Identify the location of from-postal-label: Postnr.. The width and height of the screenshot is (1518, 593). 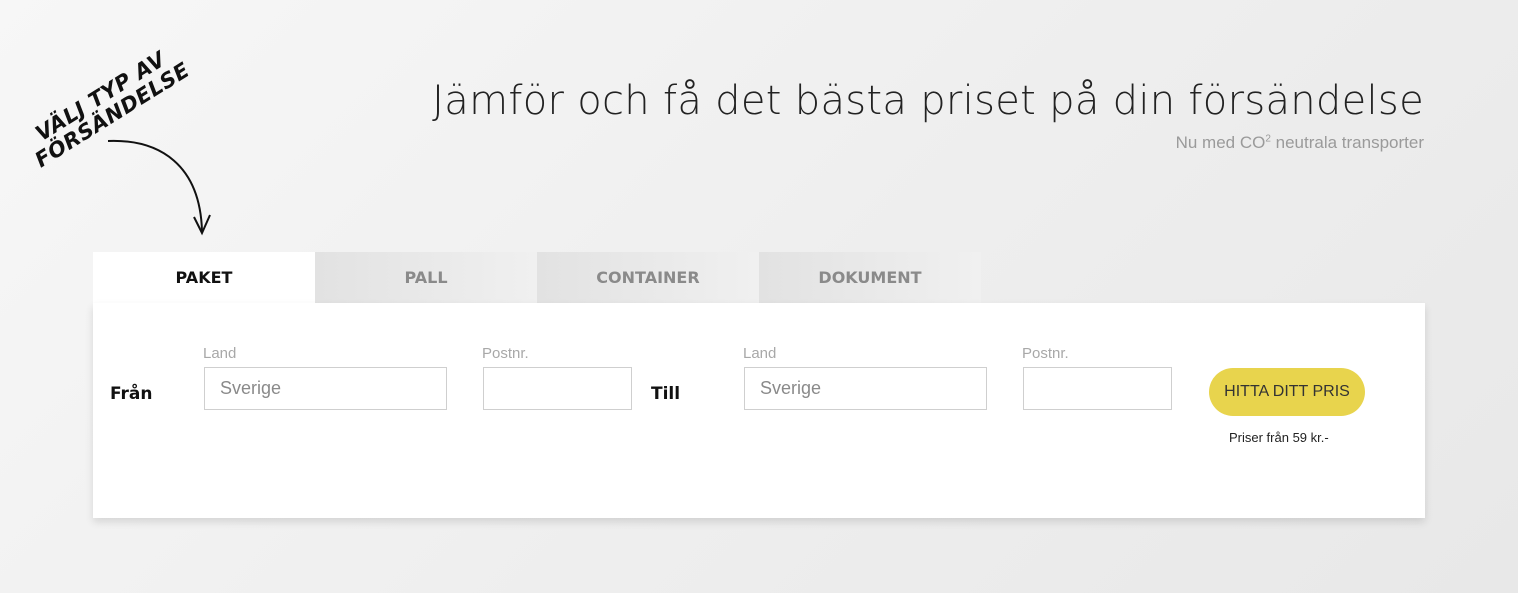
(505, 353).